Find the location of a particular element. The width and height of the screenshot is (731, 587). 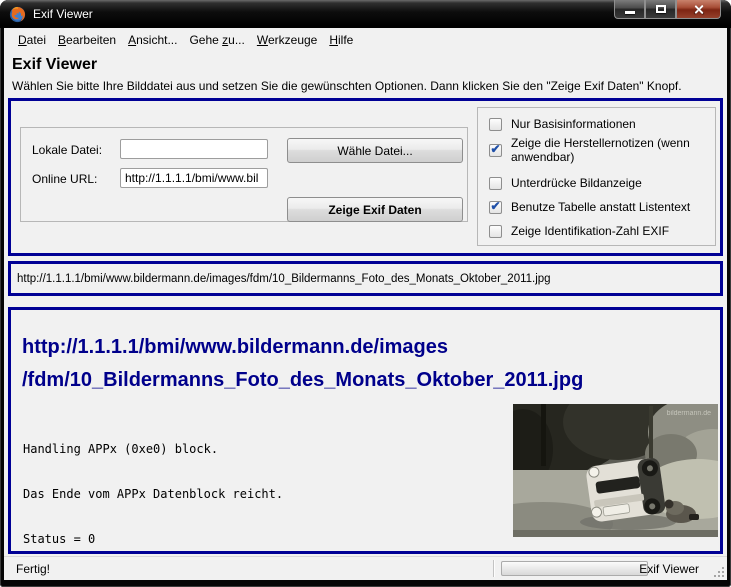

titlebar: Exif Viewer is located at coordinates (365, 14).